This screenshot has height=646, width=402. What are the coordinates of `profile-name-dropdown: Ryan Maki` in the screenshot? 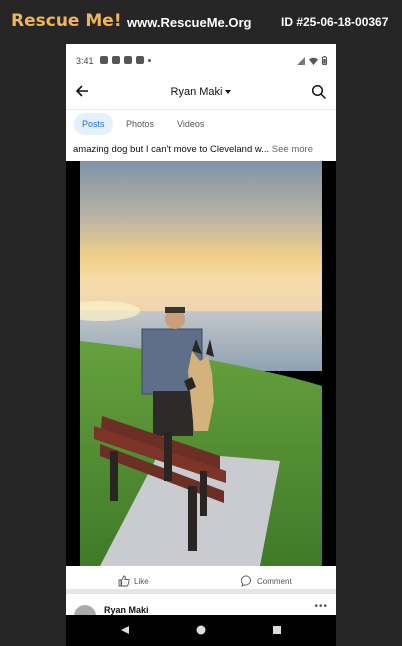 It's located at (201, 92).